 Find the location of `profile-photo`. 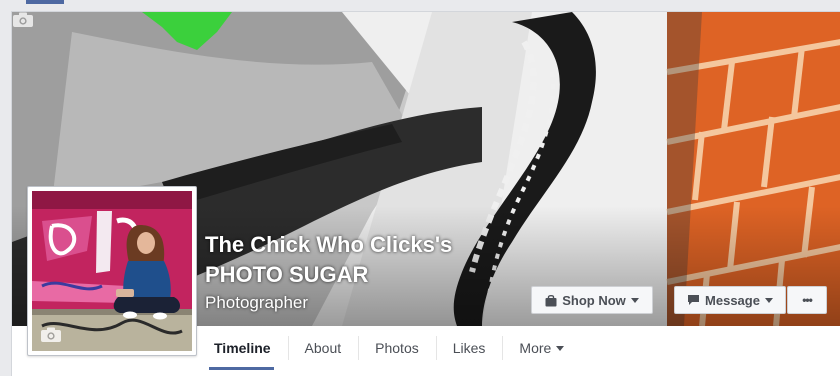

profile-photo is located at coordinates (112, 271).